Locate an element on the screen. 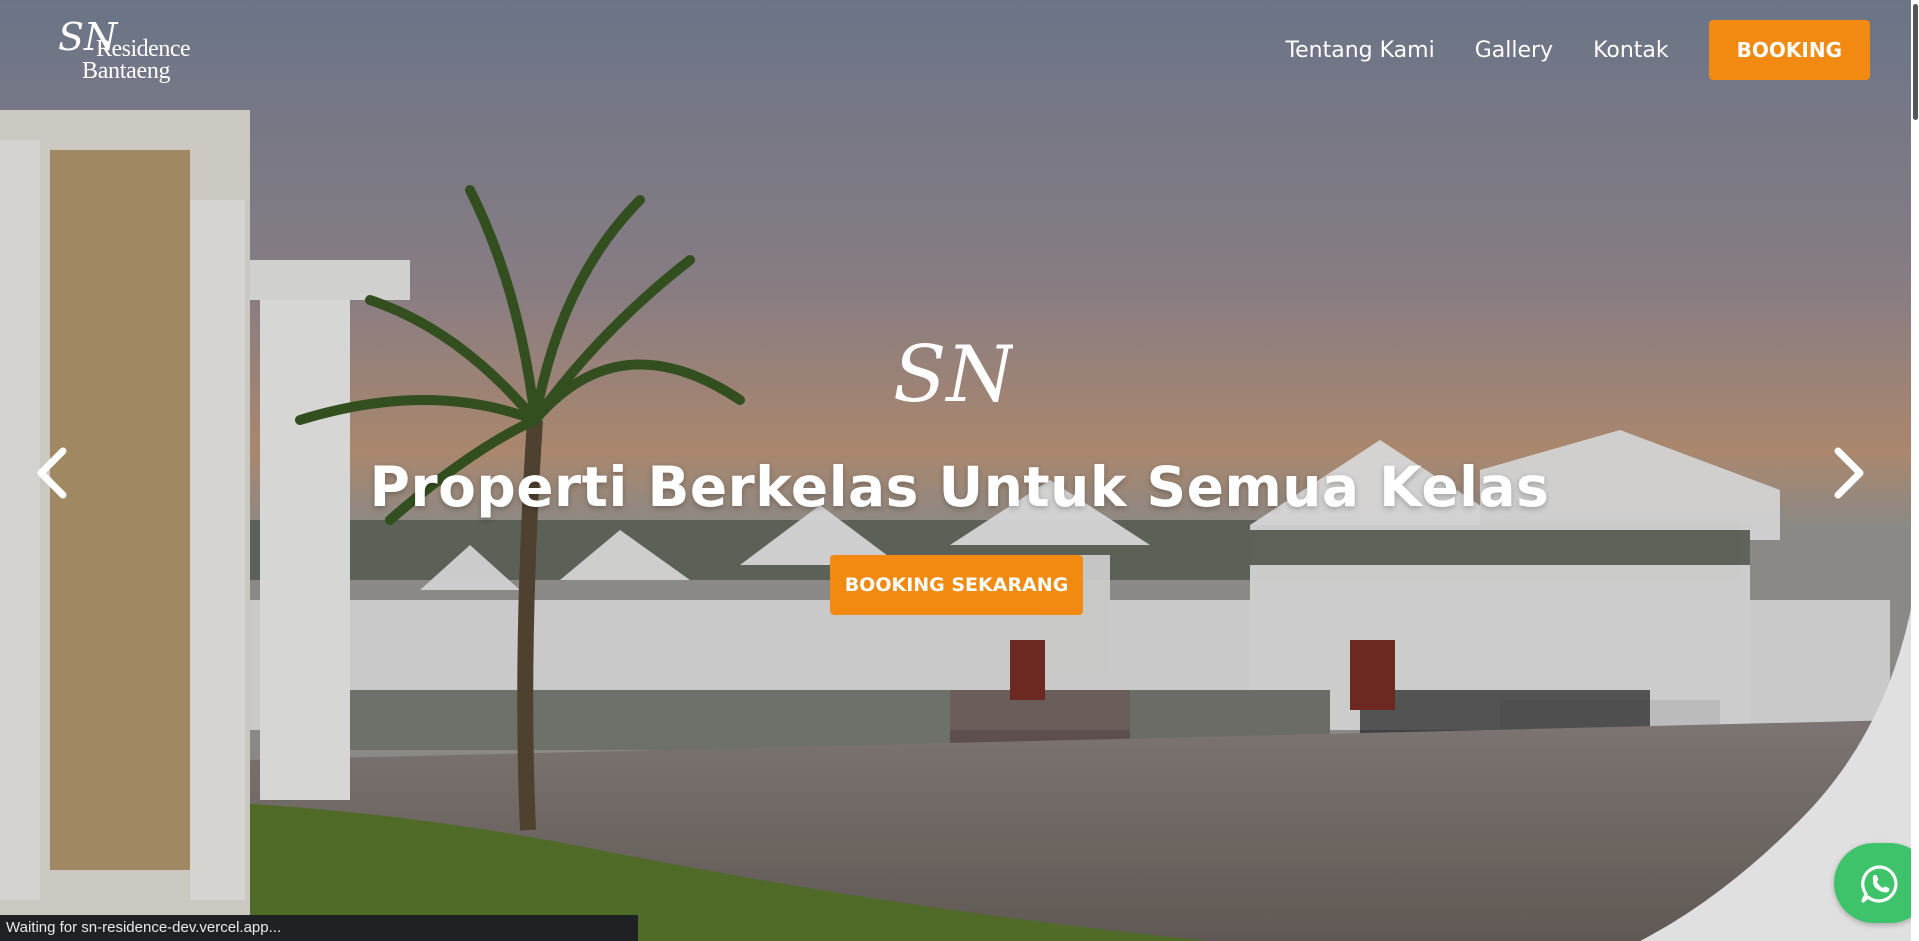  scrollbar-thumb is located at coordinates (1915, 62).